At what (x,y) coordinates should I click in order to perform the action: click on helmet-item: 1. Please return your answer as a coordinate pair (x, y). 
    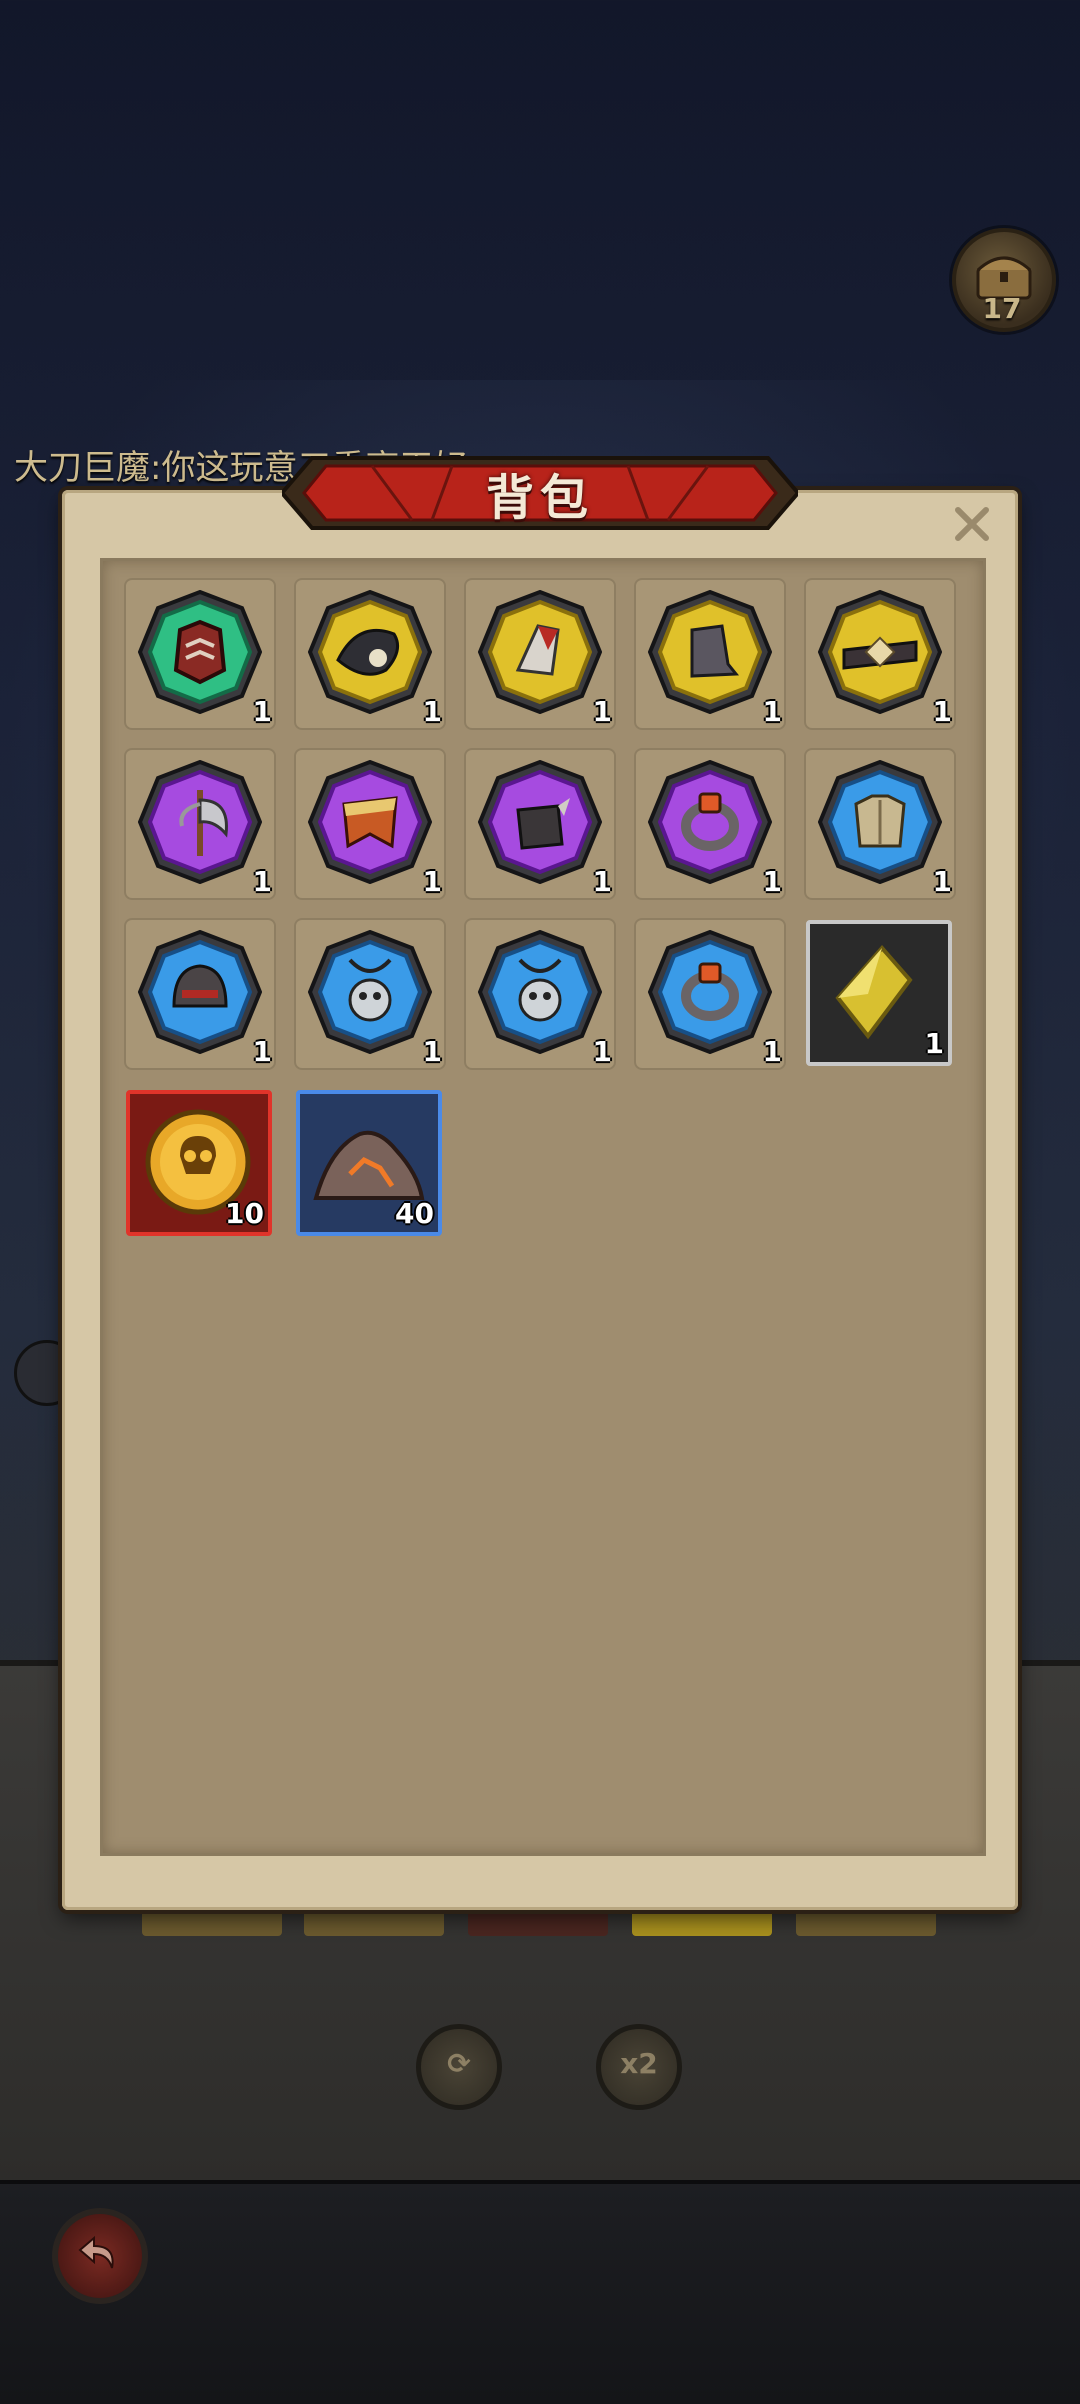
    Looking at the image, I should click on (200, 994).